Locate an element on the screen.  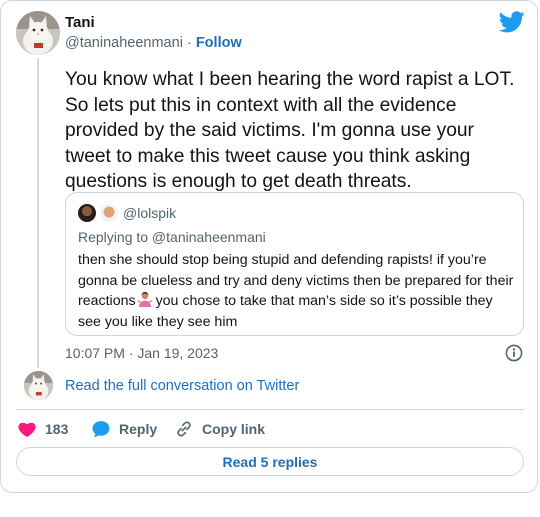
twitter-bird-icon is located at coordinates (511, 22).